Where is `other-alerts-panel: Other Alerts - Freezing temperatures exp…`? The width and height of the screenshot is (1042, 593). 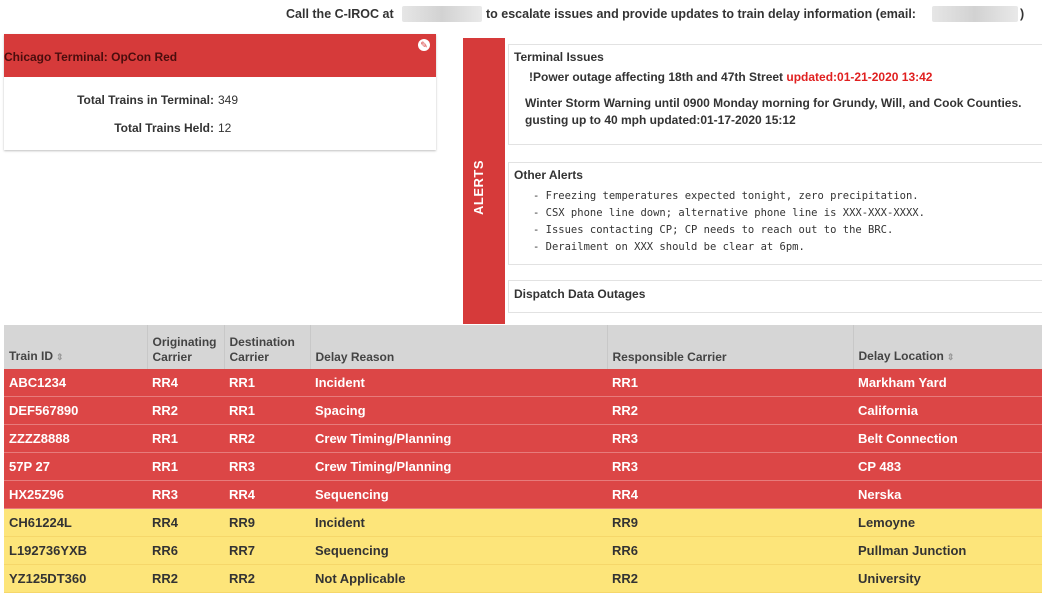
other-alerts-panel: Other Alerts - Freezing temperatures exp… is located at coordinates (775, 213).